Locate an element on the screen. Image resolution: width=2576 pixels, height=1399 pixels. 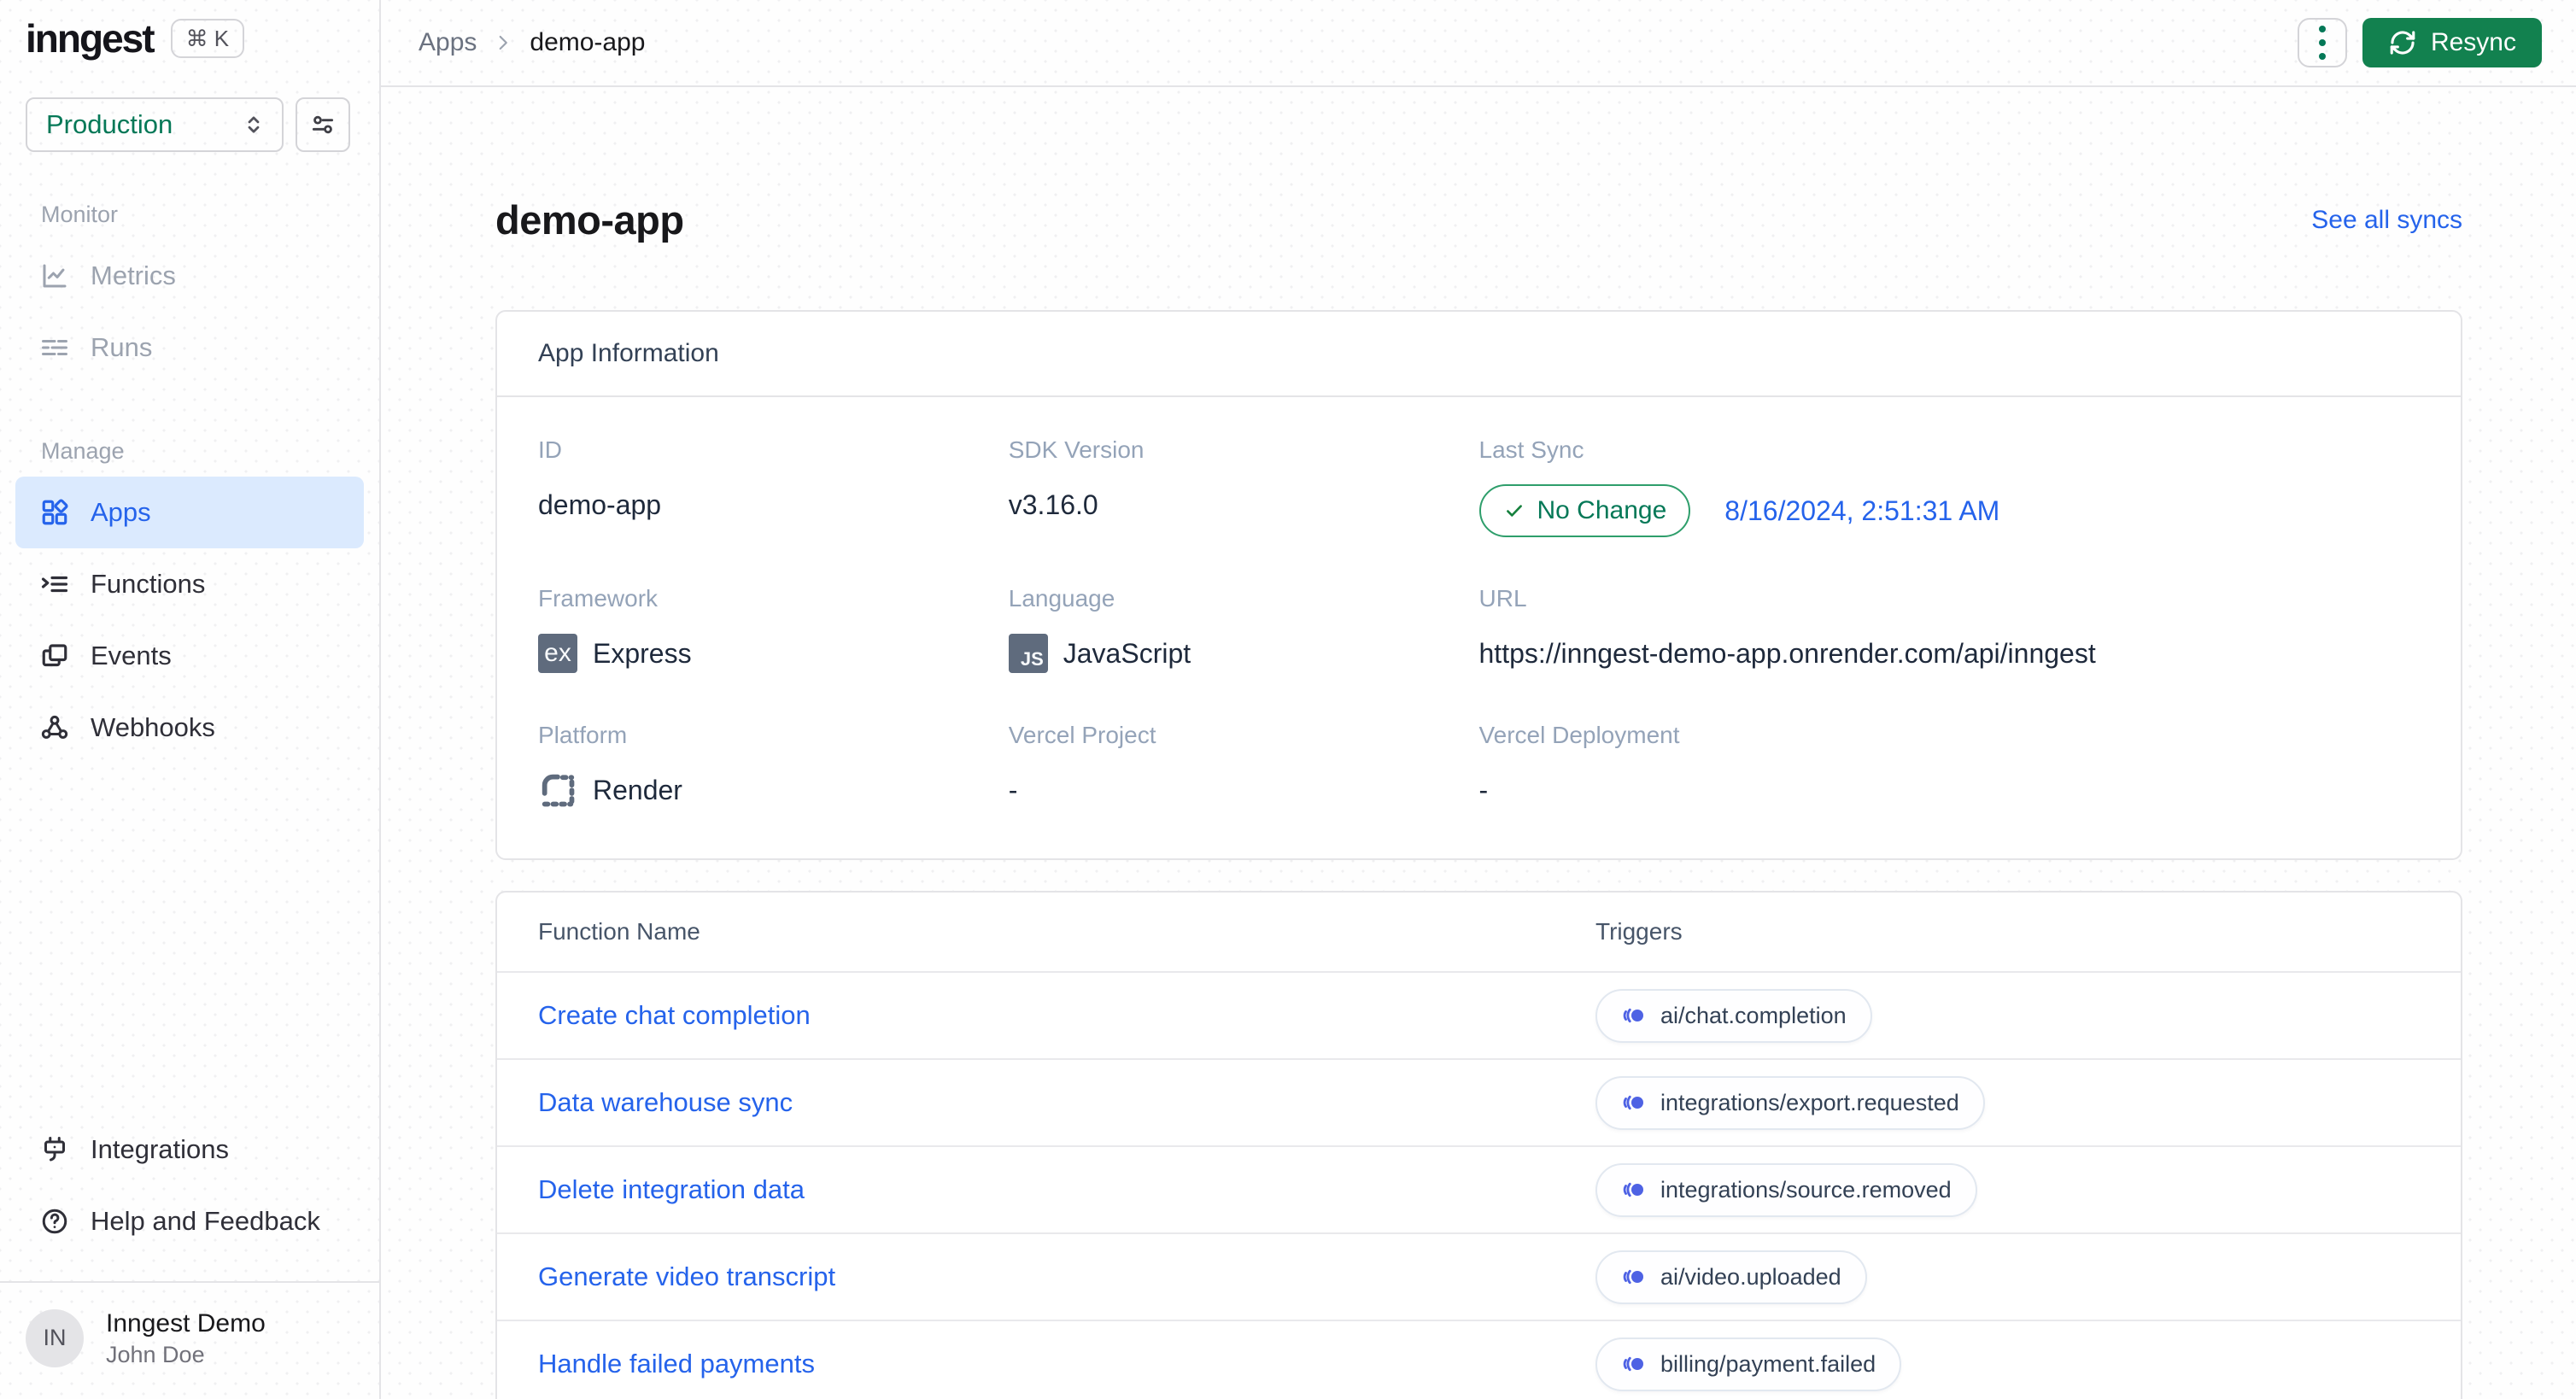
sidebar-item-metrics: Metrics is located at coordinates (189, 276).